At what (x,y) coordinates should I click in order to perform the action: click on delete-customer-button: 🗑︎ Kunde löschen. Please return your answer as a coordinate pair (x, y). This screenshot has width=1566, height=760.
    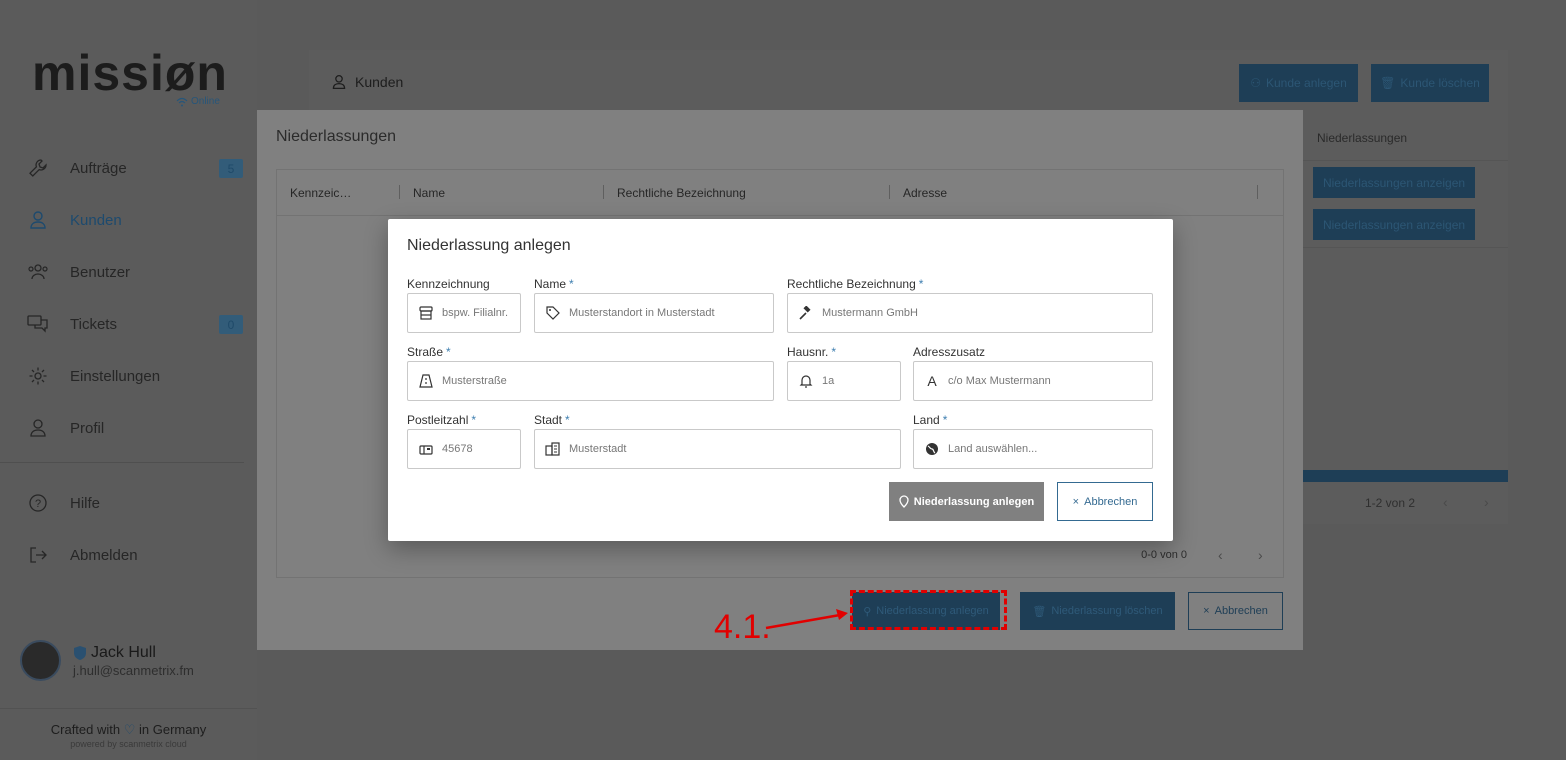
    Looking at the image, I should click on (1430, 83).